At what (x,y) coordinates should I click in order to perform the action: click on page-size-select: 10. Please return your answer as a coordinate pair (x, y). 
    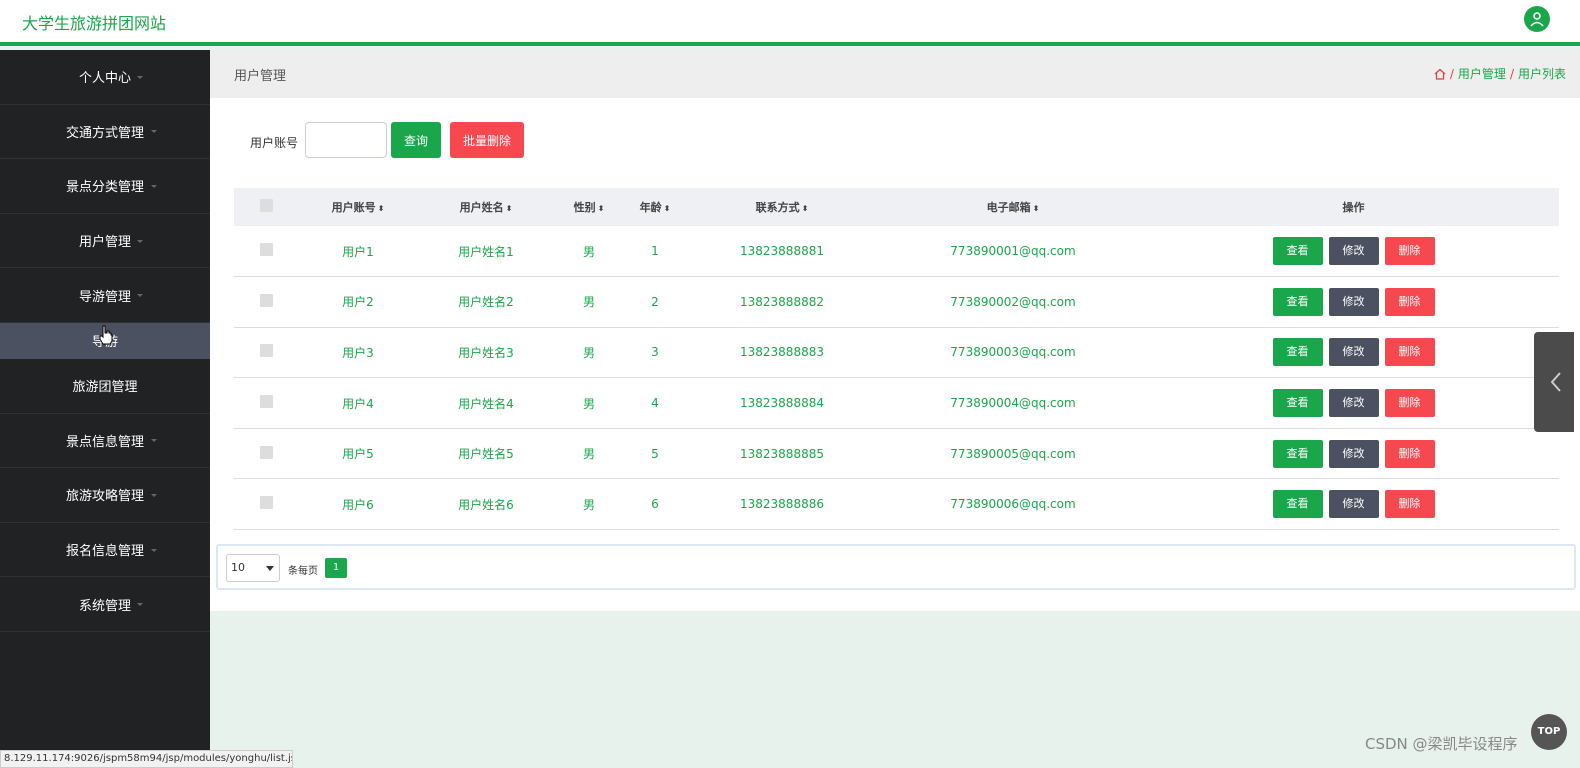
    Looking at the image, I should click on (253, 568).